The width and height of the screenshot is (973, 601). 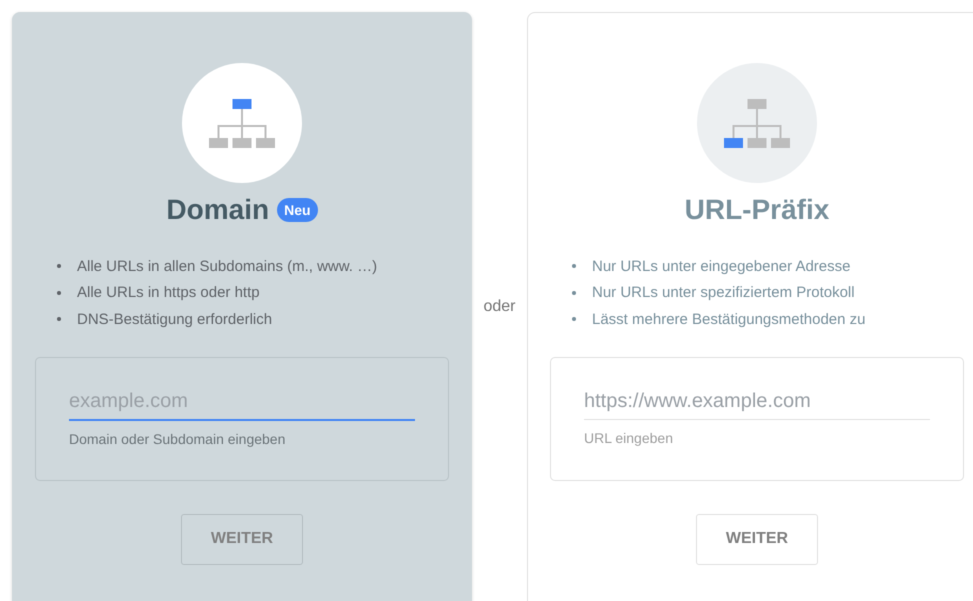 I want to click on feature-text: Nur URLs unter eingegebener Adresse, so click(x=721, y=266).